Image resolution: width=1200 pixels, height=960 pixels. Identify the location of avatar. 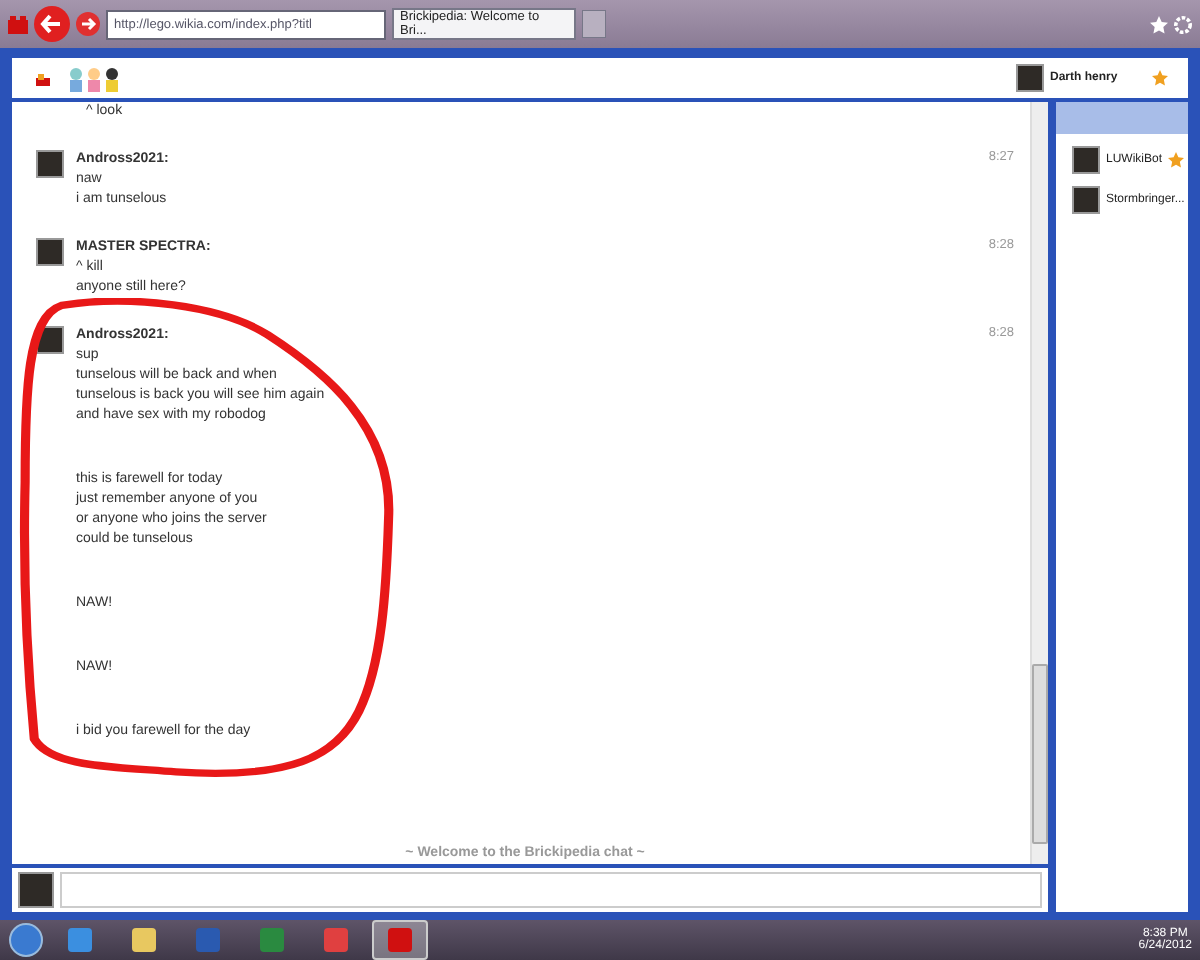
(1030, 78).